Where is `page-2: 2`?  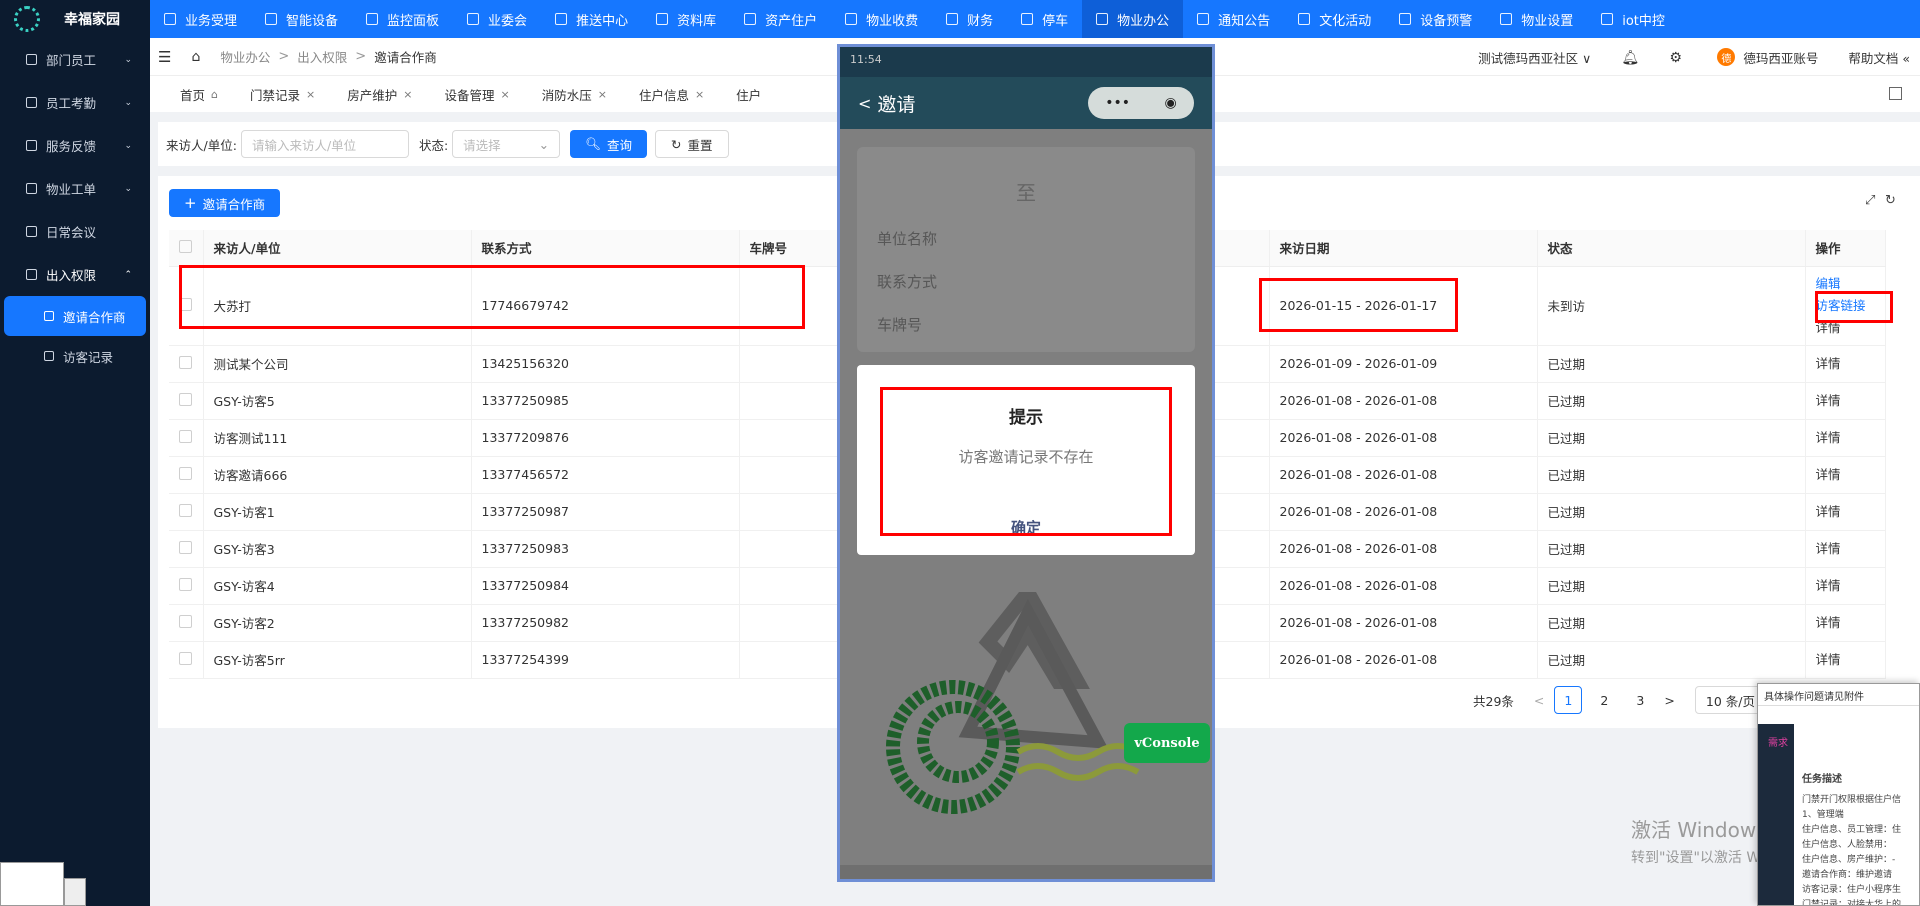
page-2: 2 is located at coordinates (1604, 700).